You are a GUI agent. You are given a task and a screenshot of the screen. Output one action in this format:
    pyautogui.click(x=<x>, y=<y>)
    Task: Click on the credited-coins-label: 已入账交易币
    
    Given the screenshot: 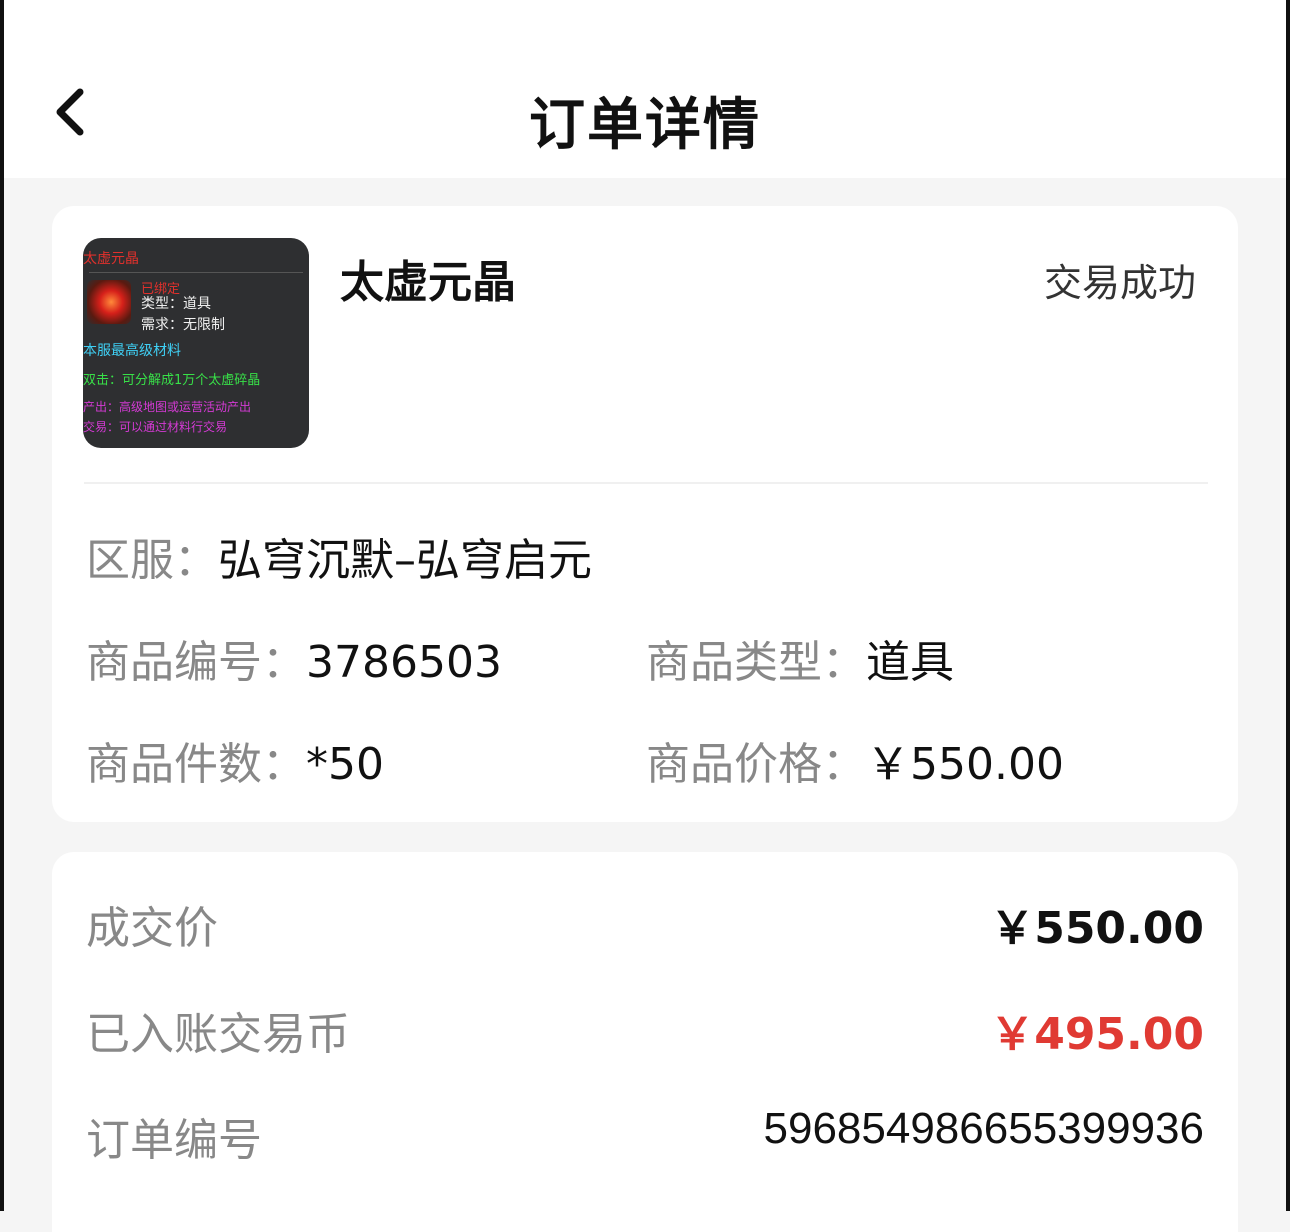 What is the action you would take?
    pyautogui.click(x=218, y=1034)
    